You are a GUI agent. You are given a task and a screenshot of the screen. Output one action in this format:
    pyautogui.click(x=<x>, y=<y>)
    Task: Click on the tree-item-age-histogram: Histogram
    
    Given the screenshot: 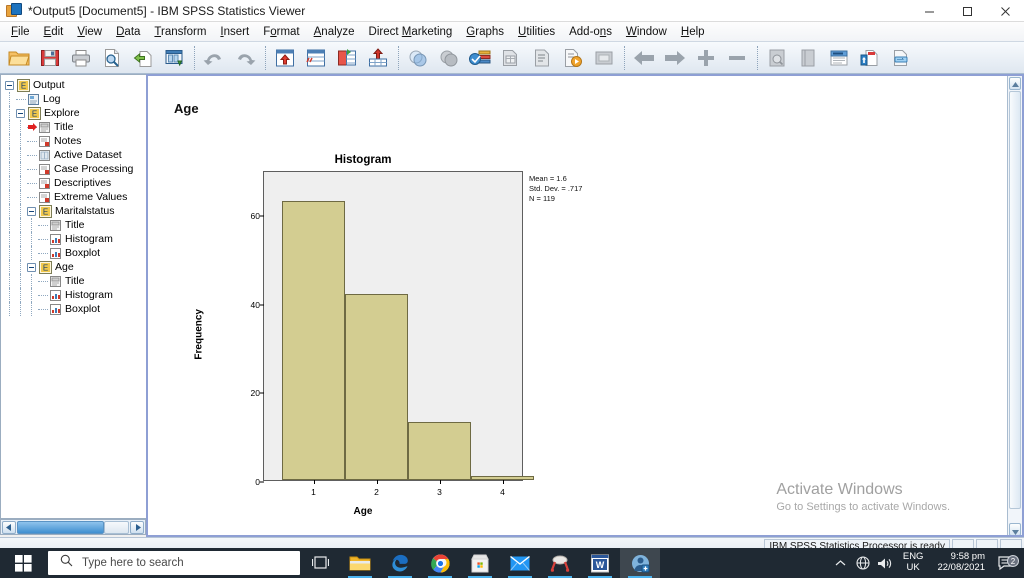 What is the action you would take?
    pyautogui.click(x=75, y=295)
    